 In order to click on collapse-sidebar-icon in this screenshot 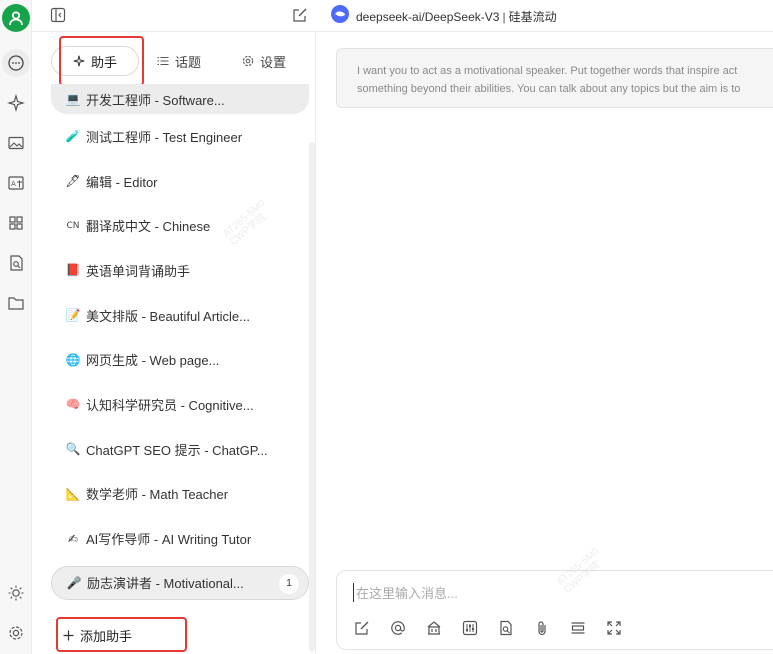, I will do `click(58, 15)`.